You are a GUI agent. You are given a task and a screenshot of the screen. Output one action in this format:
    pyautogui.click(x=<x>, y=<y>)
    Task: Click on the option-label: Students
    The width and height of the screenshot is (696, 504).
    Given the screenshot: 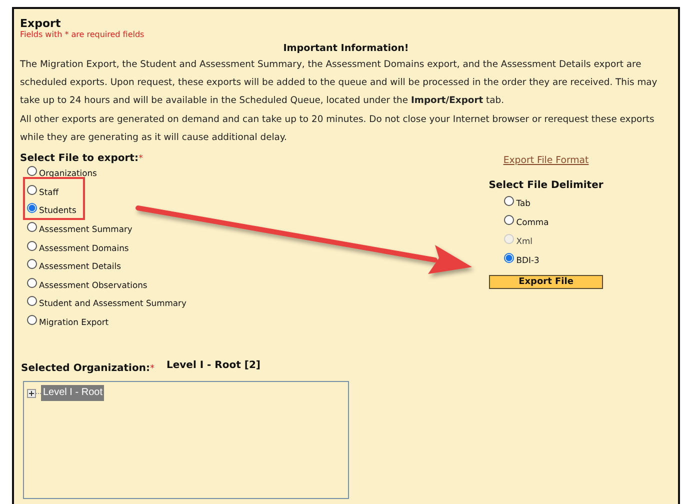 What is the action you would take?
    pyautogui.click(x=57, y=210)
    